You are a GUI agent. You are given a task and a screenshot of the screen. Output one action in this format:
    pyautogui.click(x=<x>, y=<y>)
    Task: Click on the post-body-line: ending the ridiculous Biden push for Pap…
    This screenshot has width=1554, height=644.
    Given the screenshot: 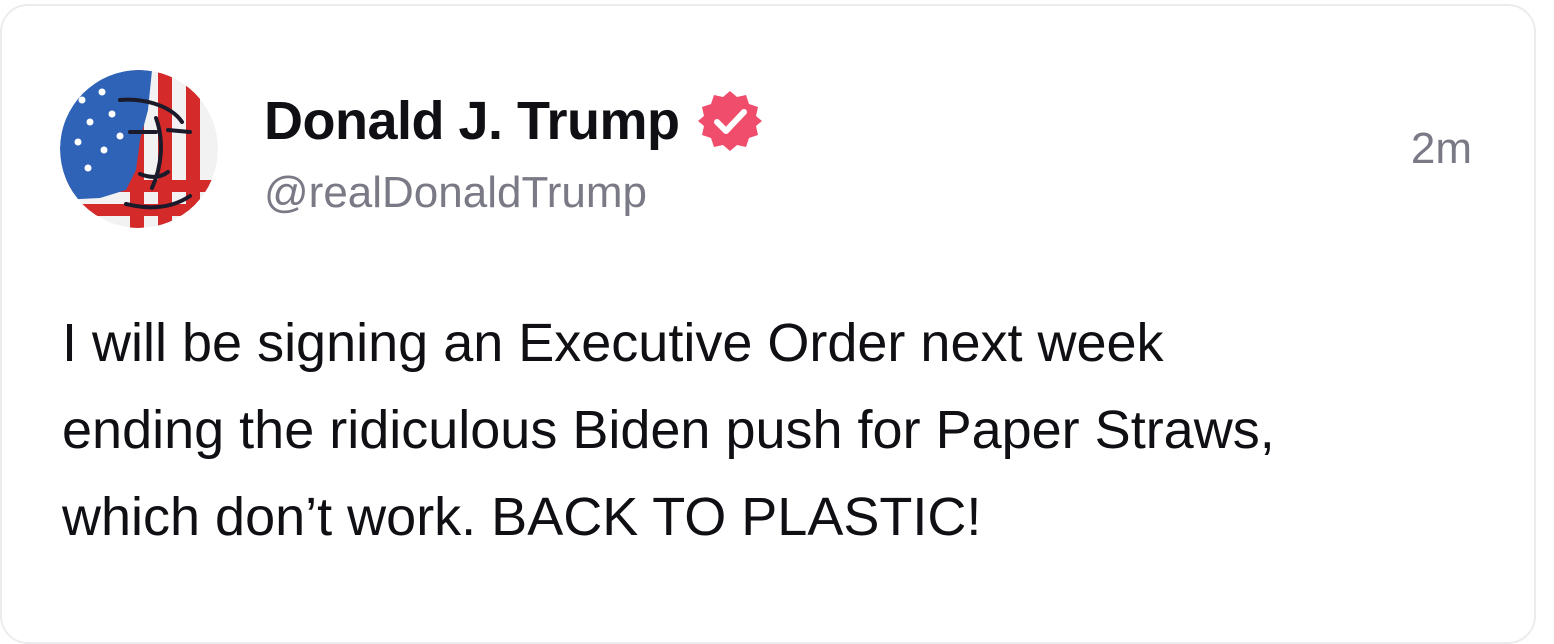 What is the action you would take?
    pyautogui.click(x=668, y=430)
    